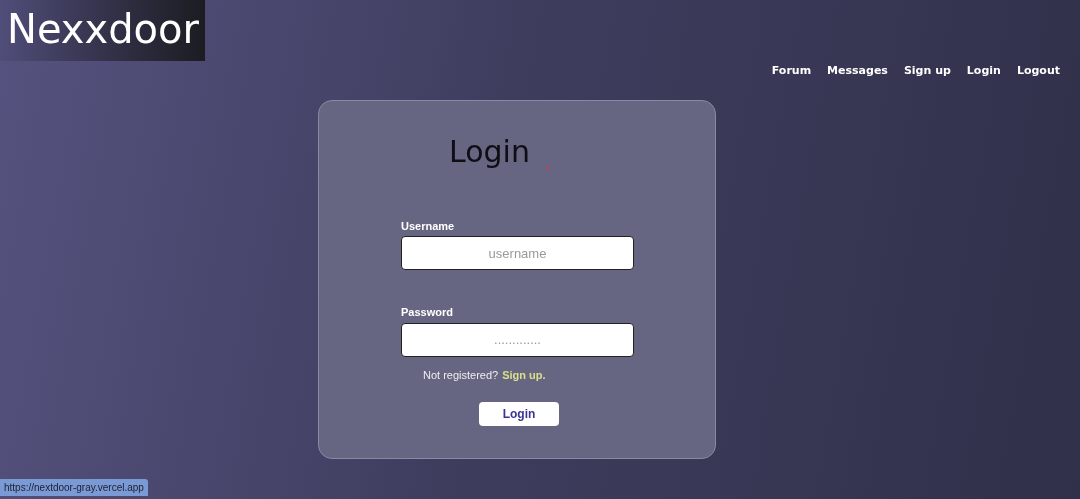 This screenshot has width=1080, height=499. What do you see at coordinates (547, 168) in the screenshot?
I see `dot-icon` at bounding box center [547, 168].